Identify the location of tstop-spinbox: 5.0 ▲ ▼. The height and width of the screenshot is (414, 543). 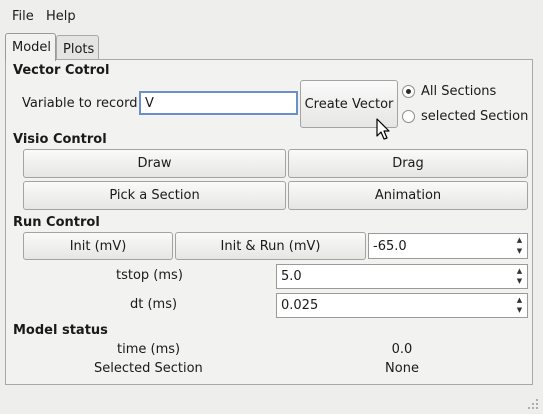
(402, 276).